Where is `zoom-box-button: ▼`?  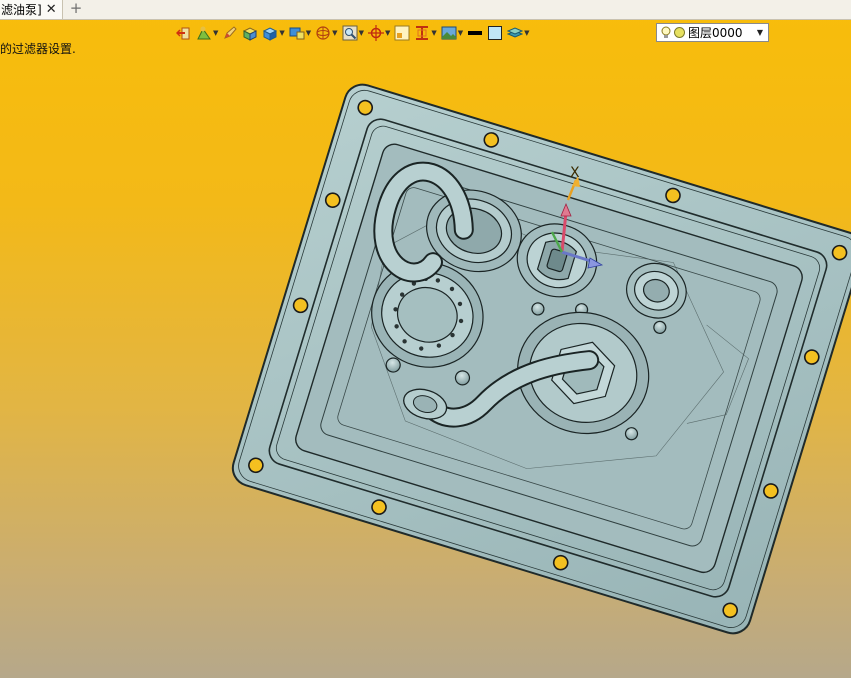
zoom-box-button: ▼ is located at coordinates (353, 33).